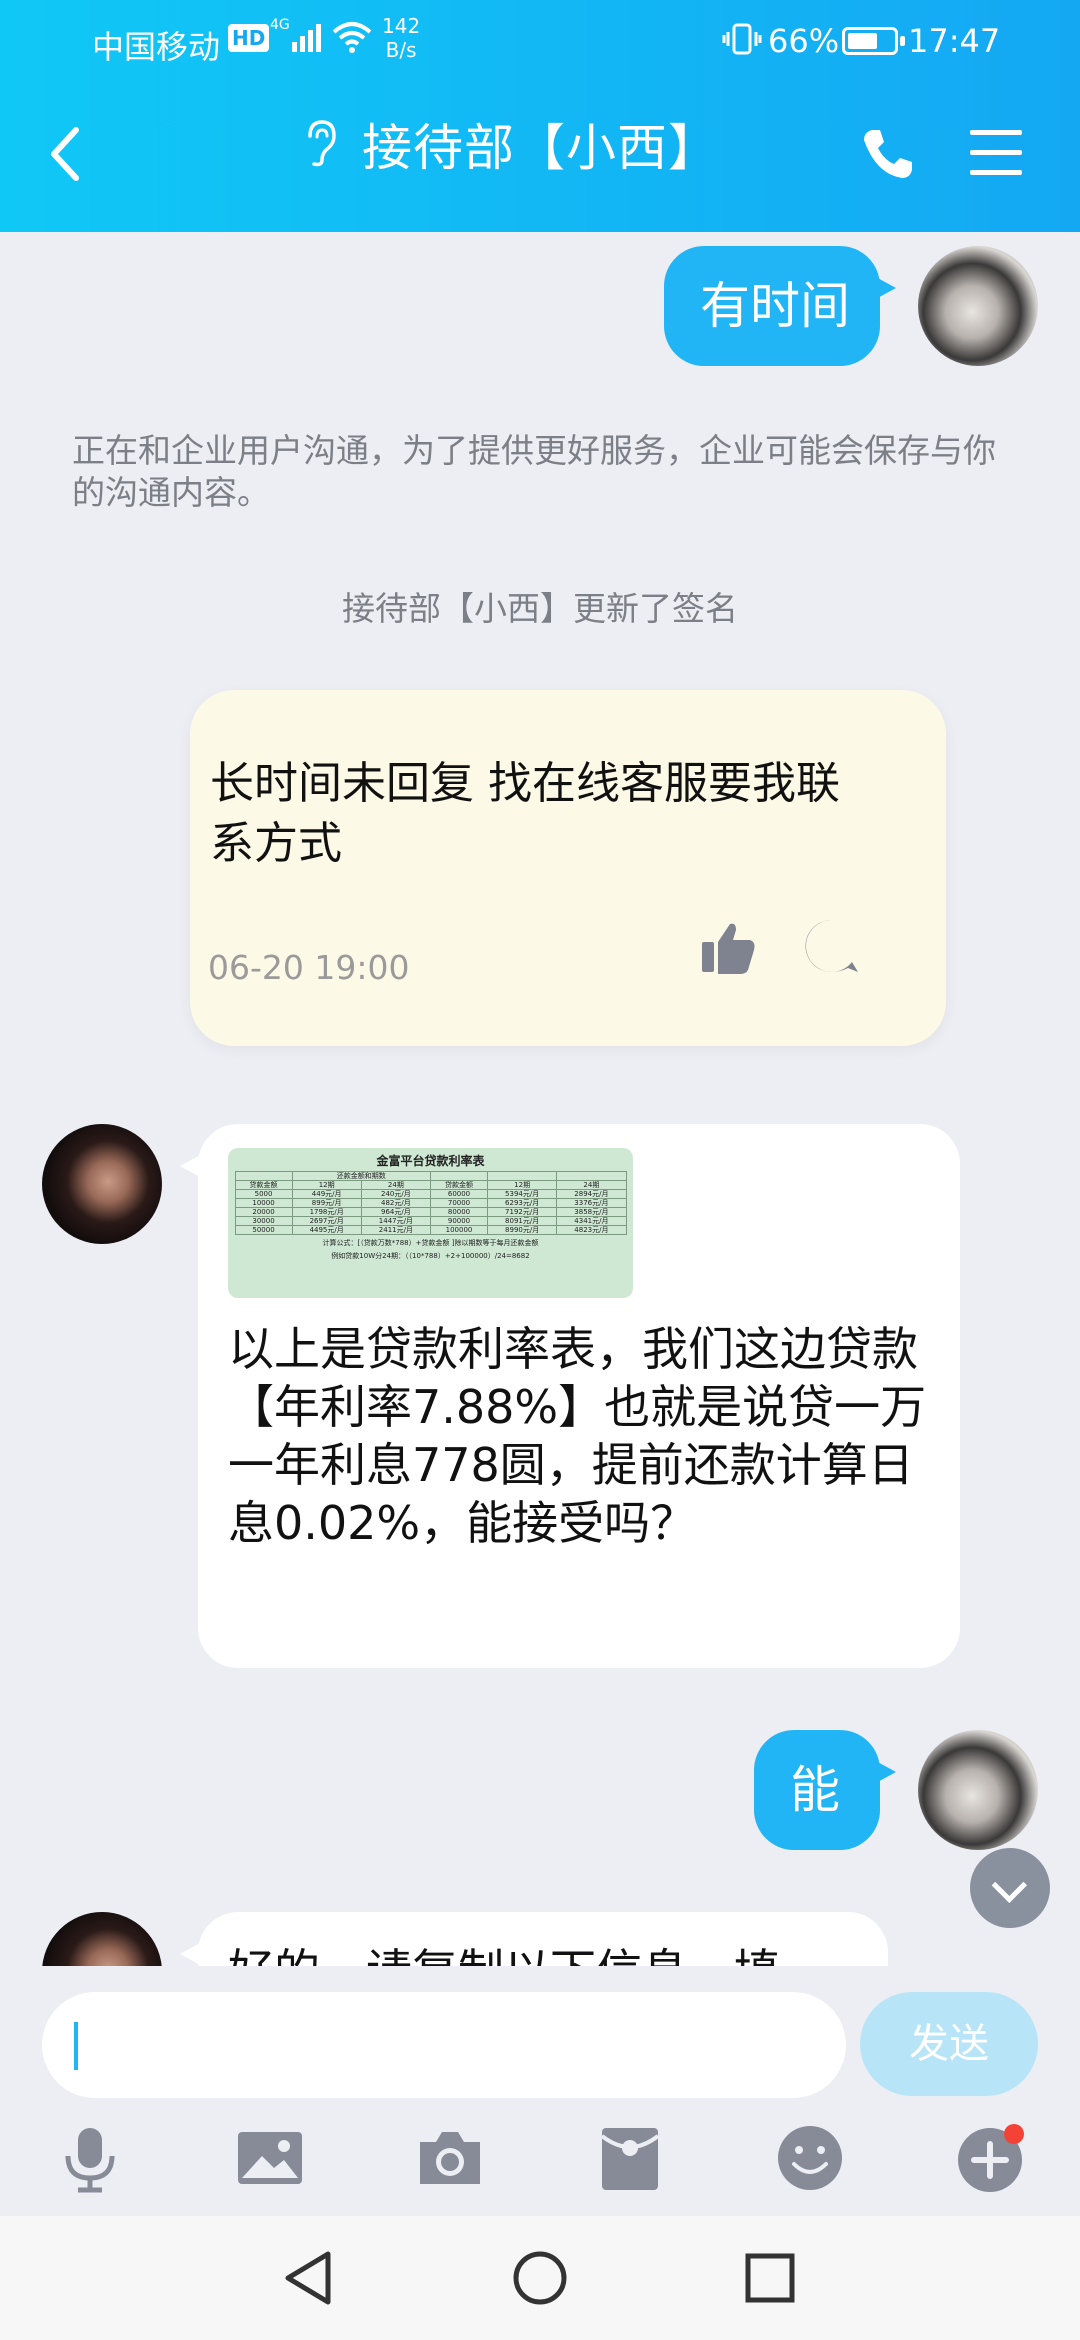 This screenshot has height=2340, width=1080. What do you see at coordinates (430, 1185) in the screenshot?
I see `rate-table-header-row: 贷款金额 12期 24期 贷款金额 12期 24期` at bounding box center [430, 1185].